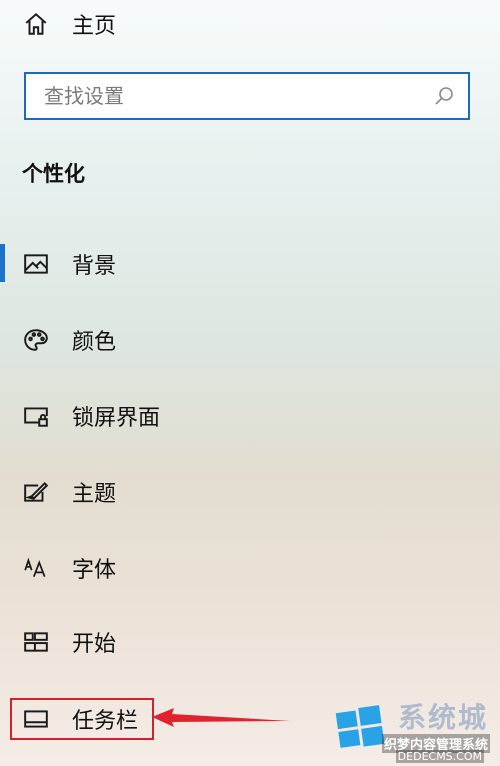  Describe the element at coordinates (94, 644) in the screenshot. I see `sidebar-item-label: 开始` at that location.